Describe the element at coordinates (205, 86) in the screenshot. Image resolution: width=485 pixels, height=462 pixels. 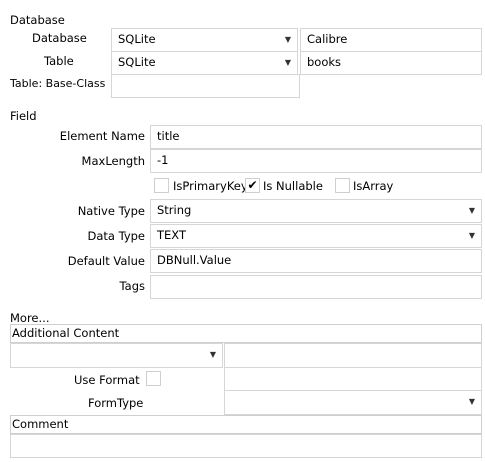
I see `base-class-input` at that location.